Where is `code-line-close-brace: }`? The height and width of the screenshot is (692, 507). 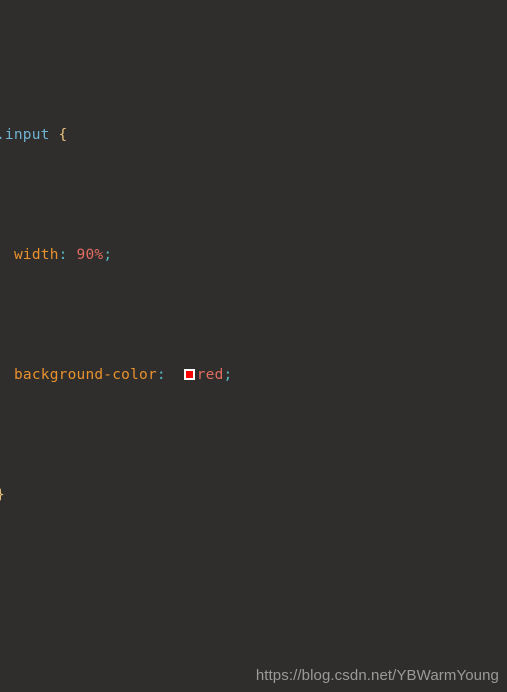
code-line-close-brace: } is located at coordinates (253, 495).